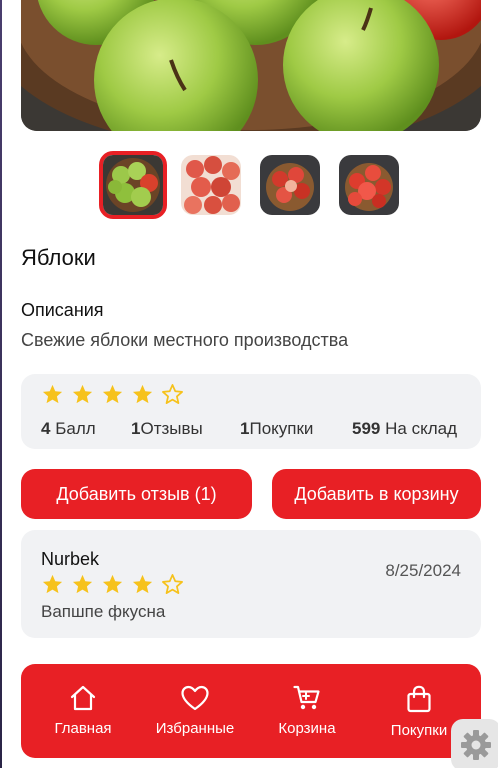  What do you see at coordinates (423, 570) in the screenshot?
I see `review-date: 8/25/2024` at bounding box center [423, 570].